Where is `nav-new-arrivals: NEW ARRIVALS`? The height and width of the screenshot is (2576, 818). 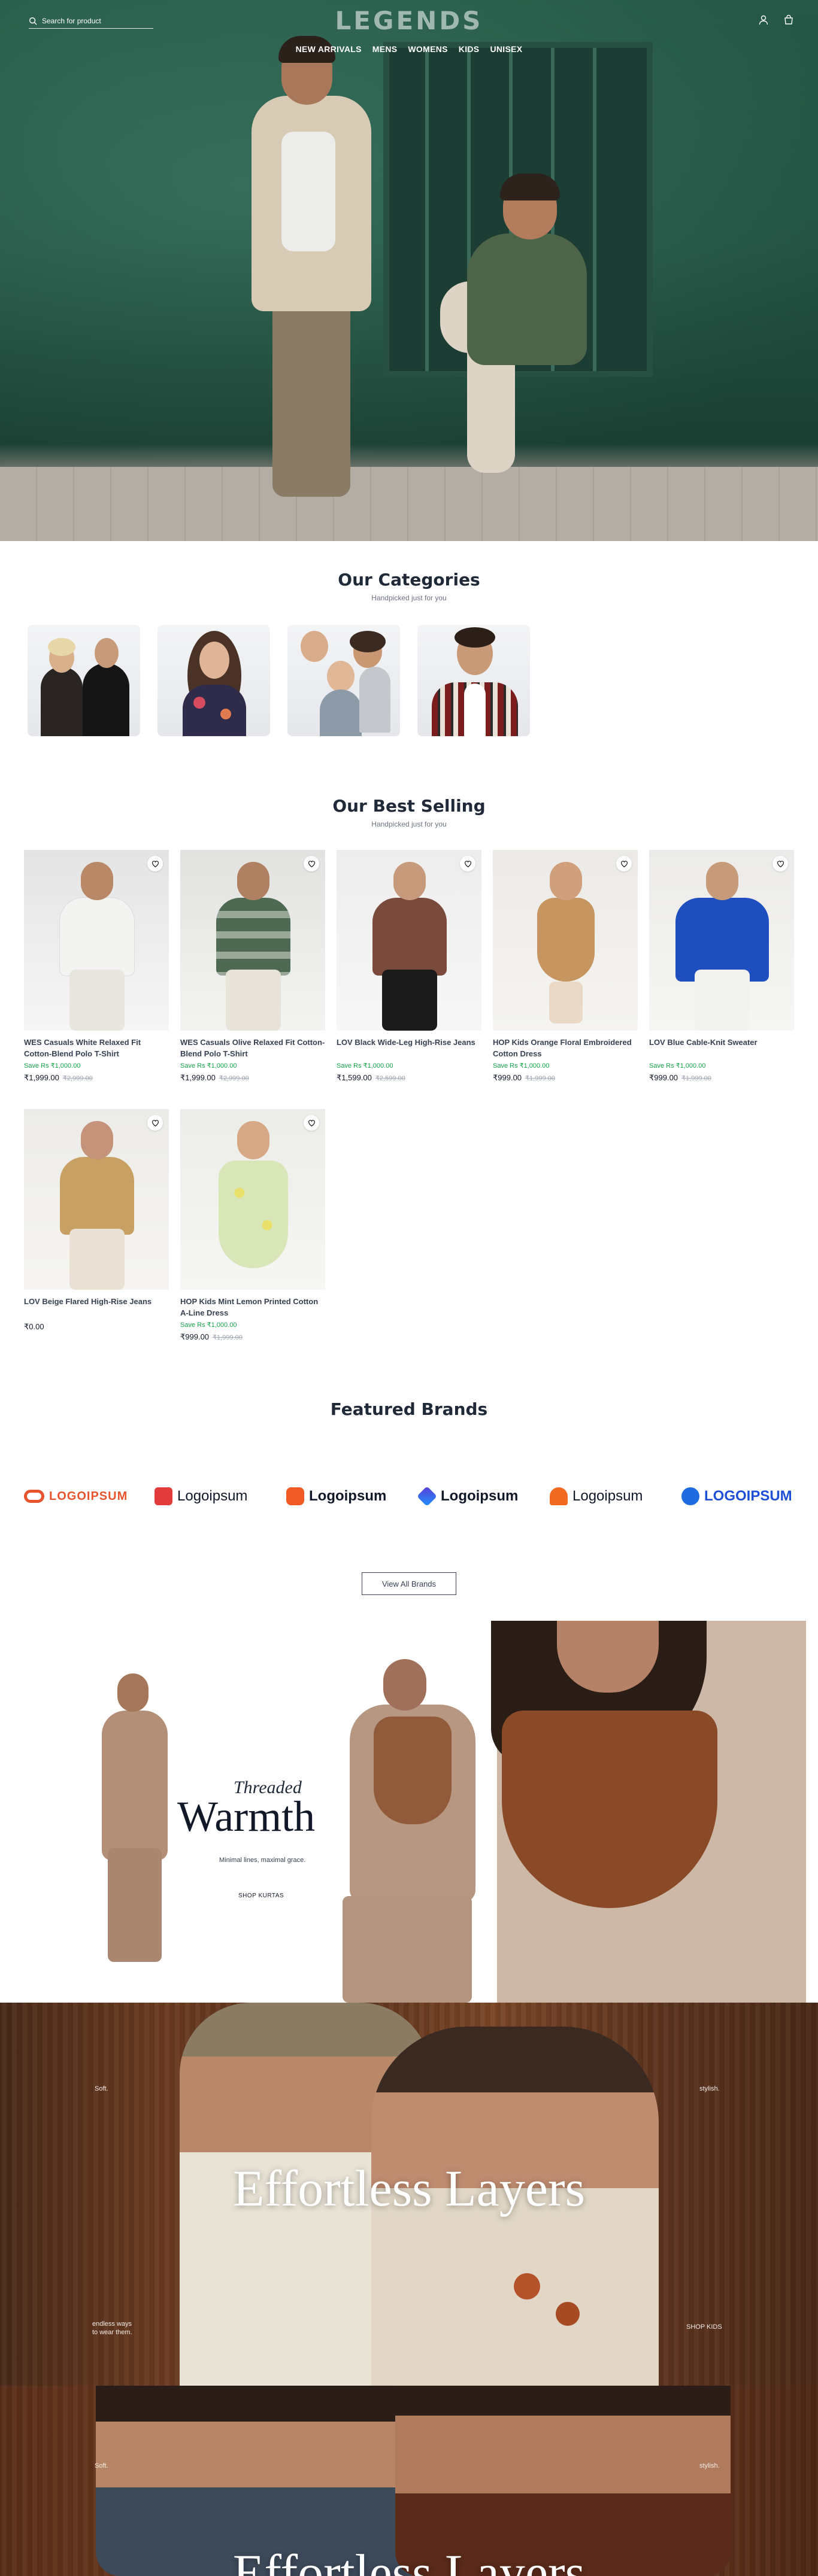
nav-new-arrivals: NEW ARRIVALS is located at coordinates (329, 49).